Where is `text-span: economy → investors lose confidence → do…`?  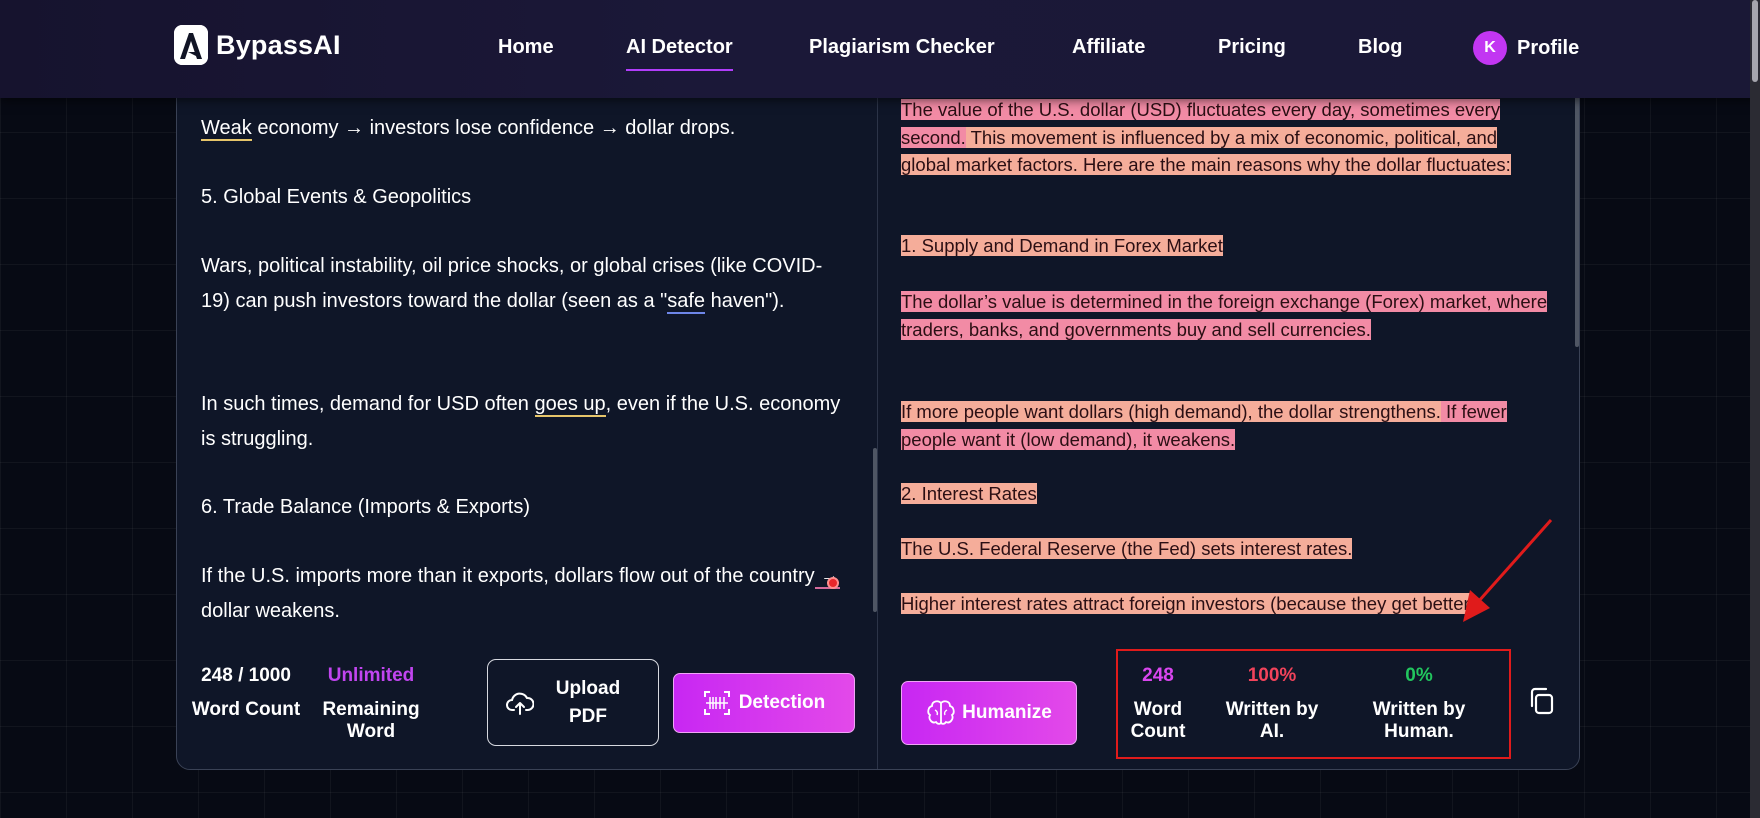 text-span: economy → investors lose confidence → do… is located at coordinates (493, 128).